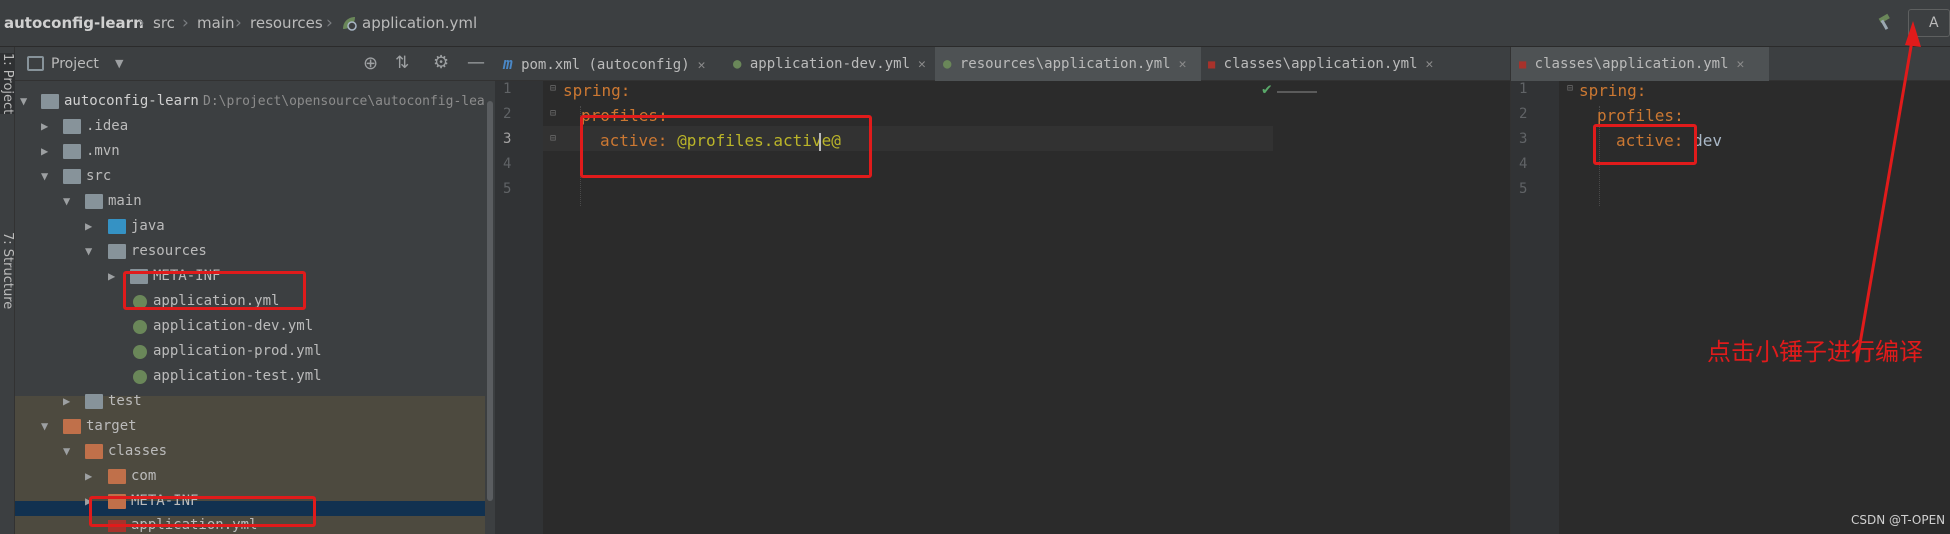  Describe the element at coordinates (1065, 64) in the screenshot. I see `tab-label: resources\application.yml` at that location.